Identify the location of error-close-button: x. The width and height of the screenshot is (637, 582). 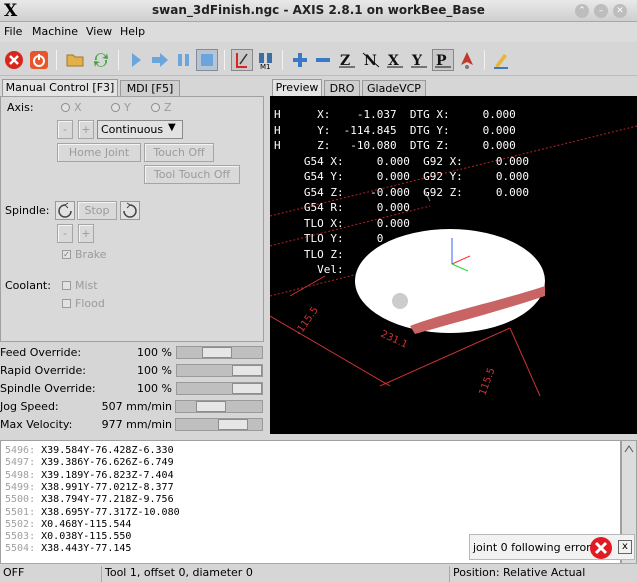
(625, 547).